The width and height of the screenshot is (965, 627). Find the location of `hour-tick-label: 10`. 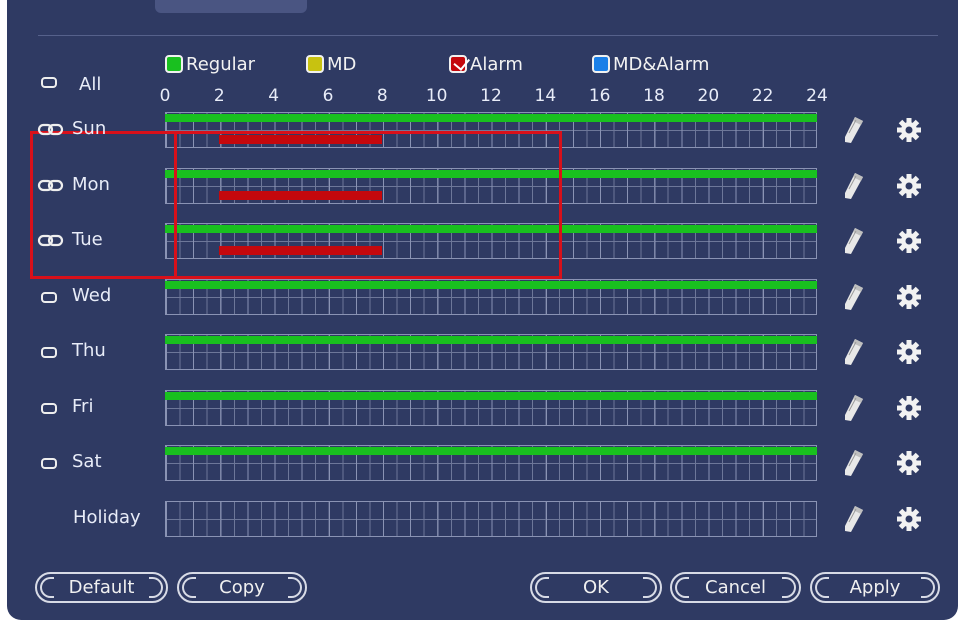

hour-tick-label: 10 is located at coordinates (436, 96).